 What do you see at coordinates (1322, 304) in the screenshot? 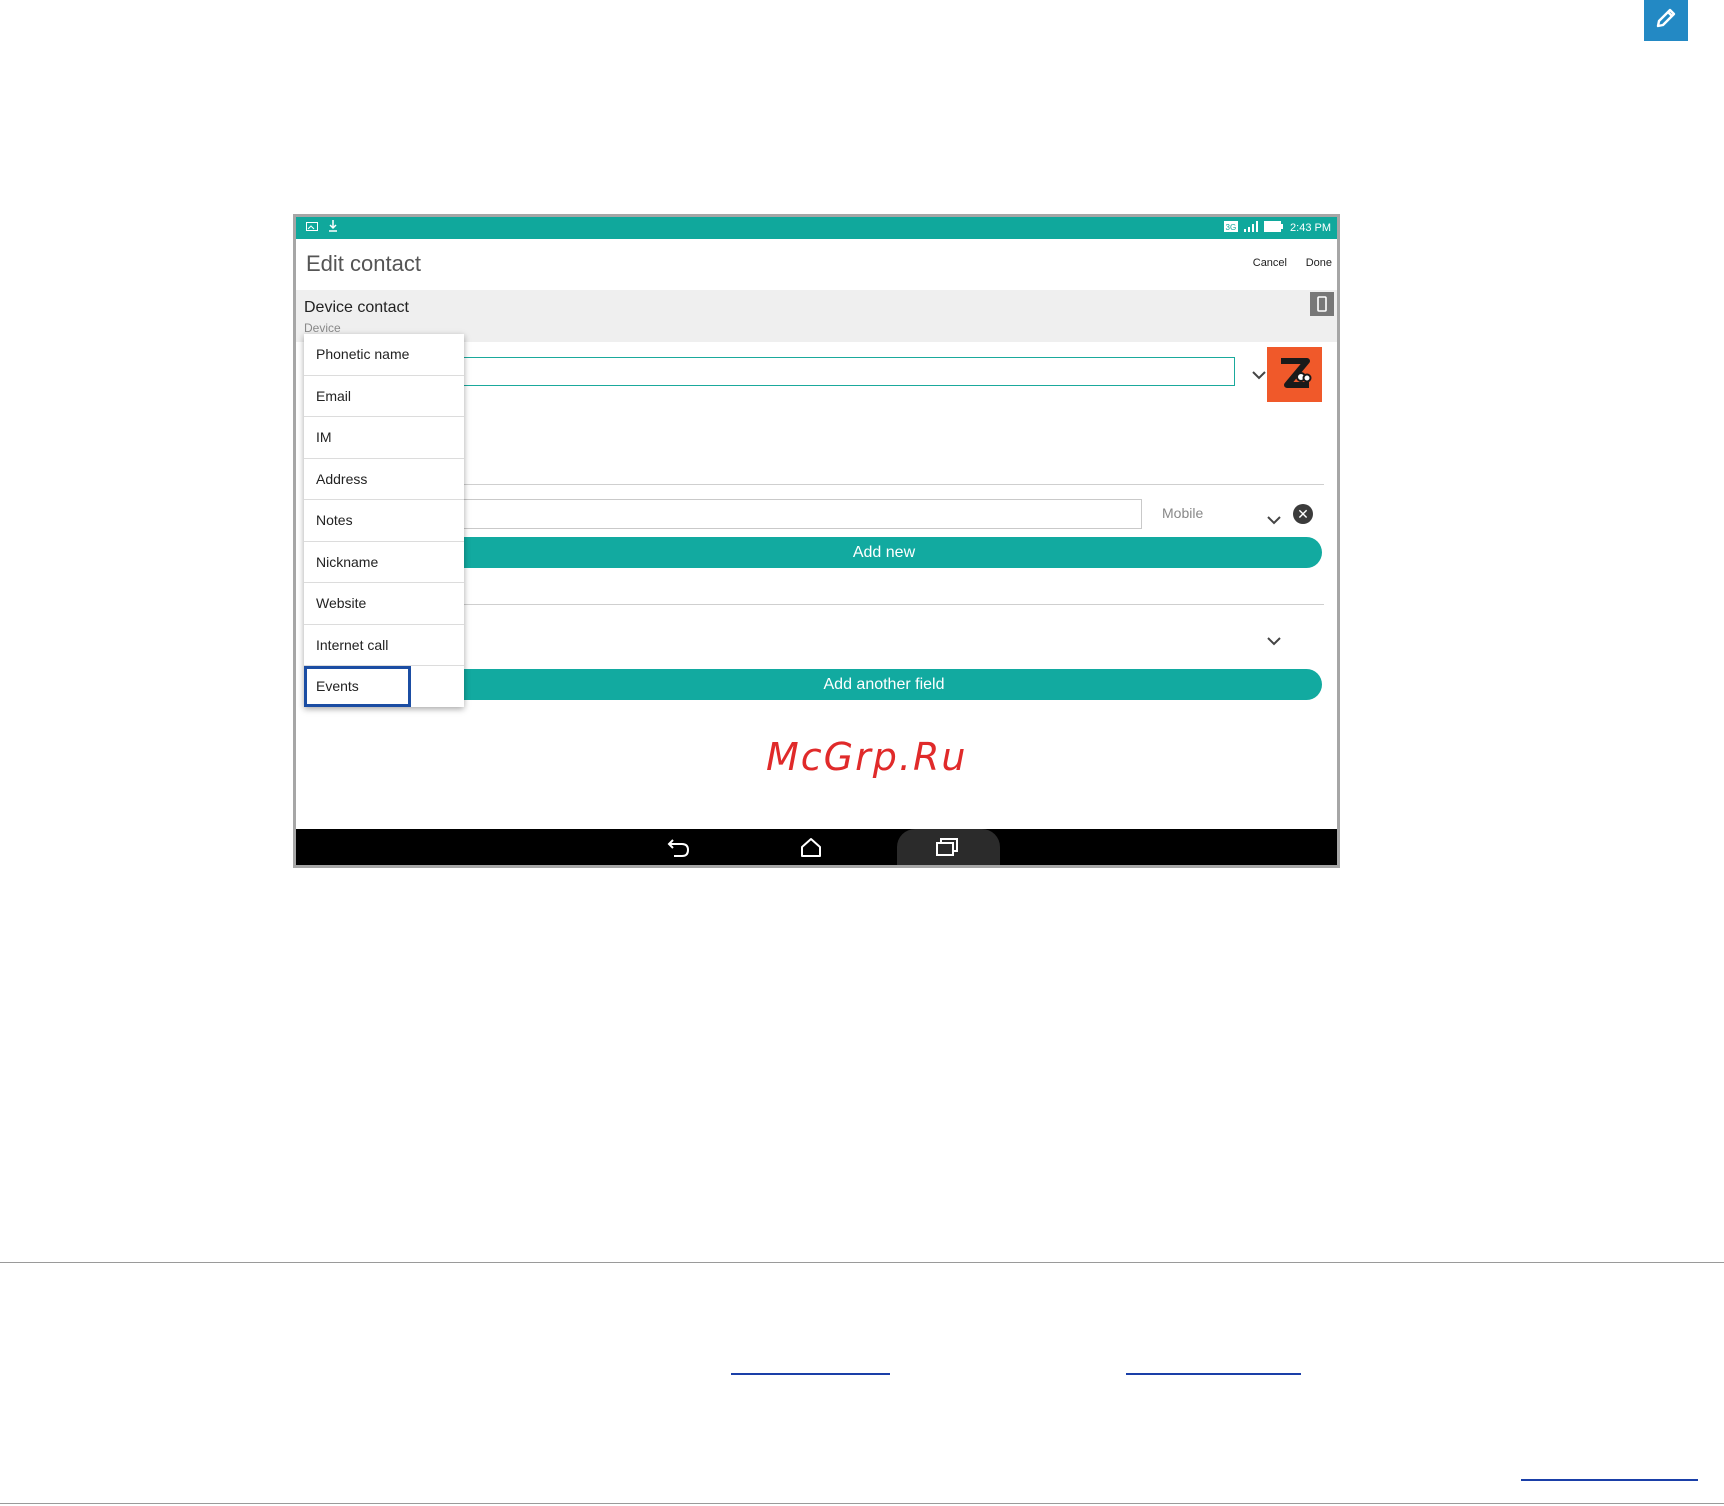
I see `device-icon` at bounding box center [1322, 304].